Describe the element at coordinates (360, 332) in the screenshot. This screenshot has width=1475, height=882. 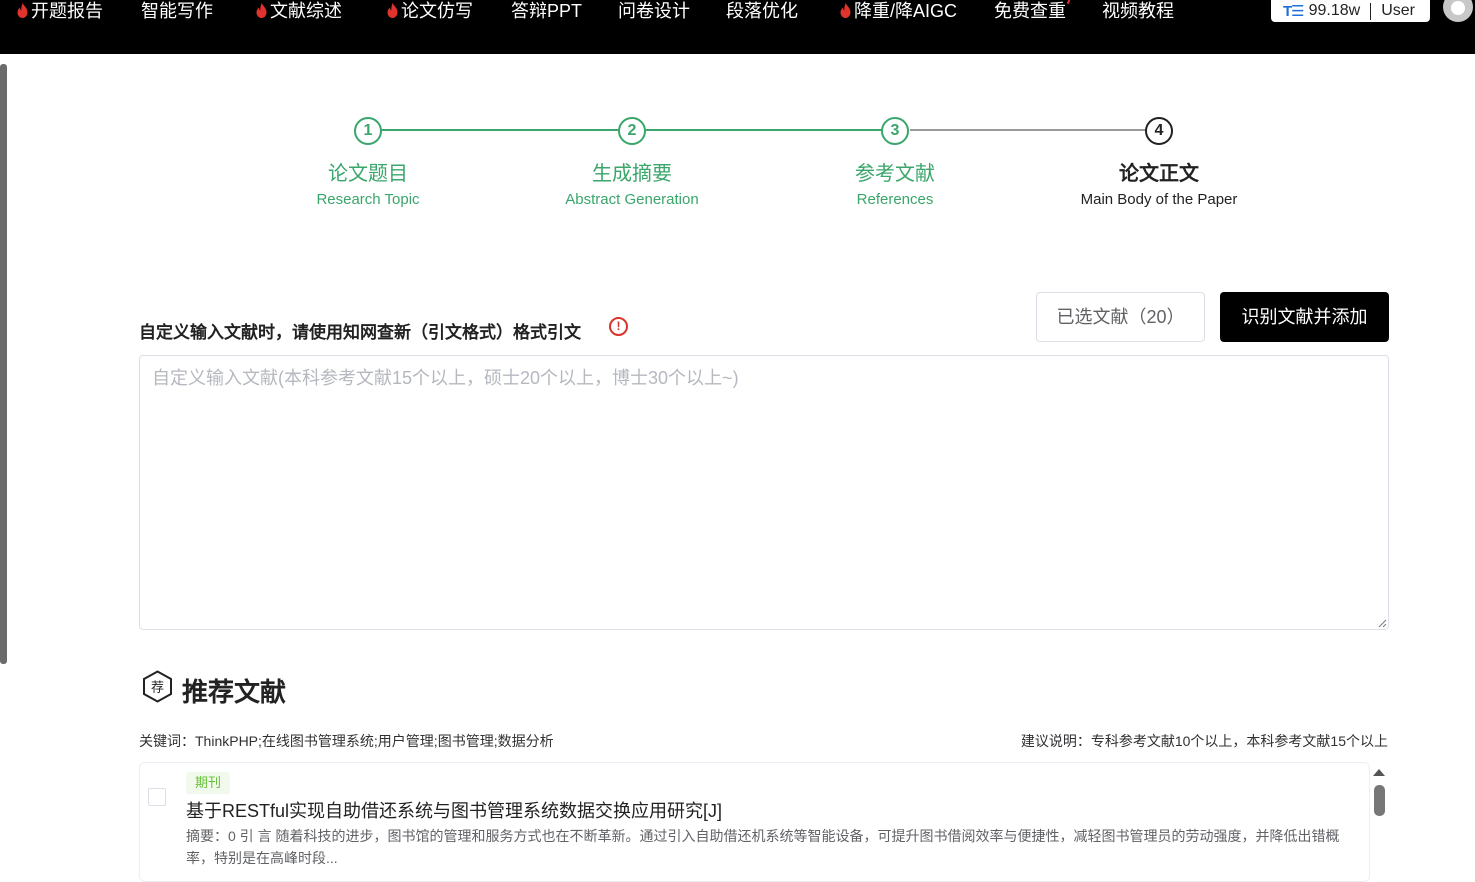
I see `custom-ref-hint: 自定义输入文献时，请使用知网查新（引文格式）格式引文` at that location.